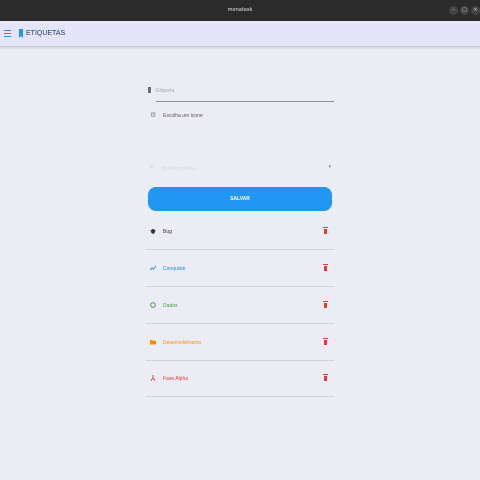 The image size is (480, 480). Describe the element at coordinates (149, 90) in the screenshot. I see `label-icon` at that location.